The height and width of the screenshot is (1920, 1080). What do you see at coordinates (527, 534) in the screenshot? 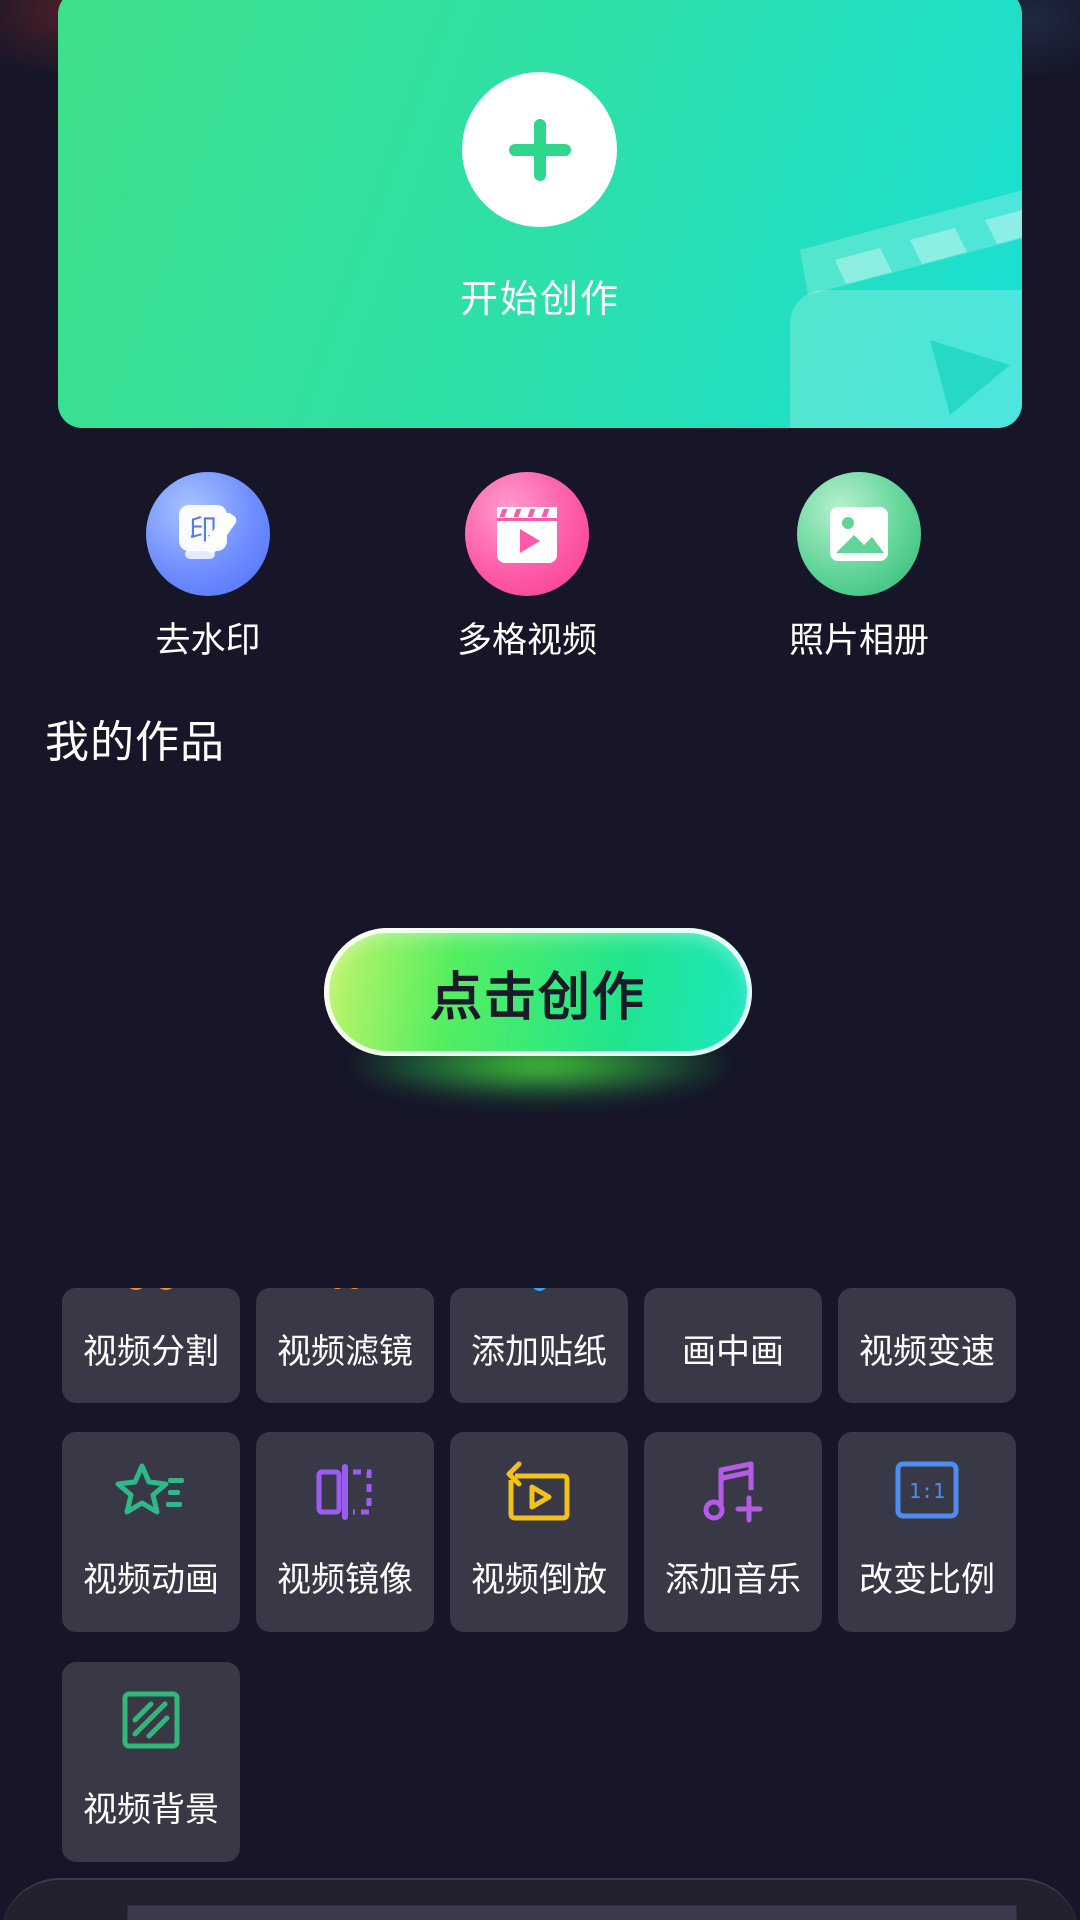
I see `video-clapper-icon` at bounding box center [527, 534].